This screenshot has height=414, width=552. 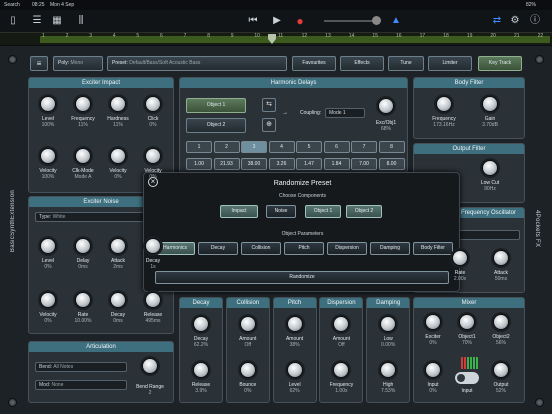 I want to click on mixer-r1-1-knob, so click(x=467, y=322).